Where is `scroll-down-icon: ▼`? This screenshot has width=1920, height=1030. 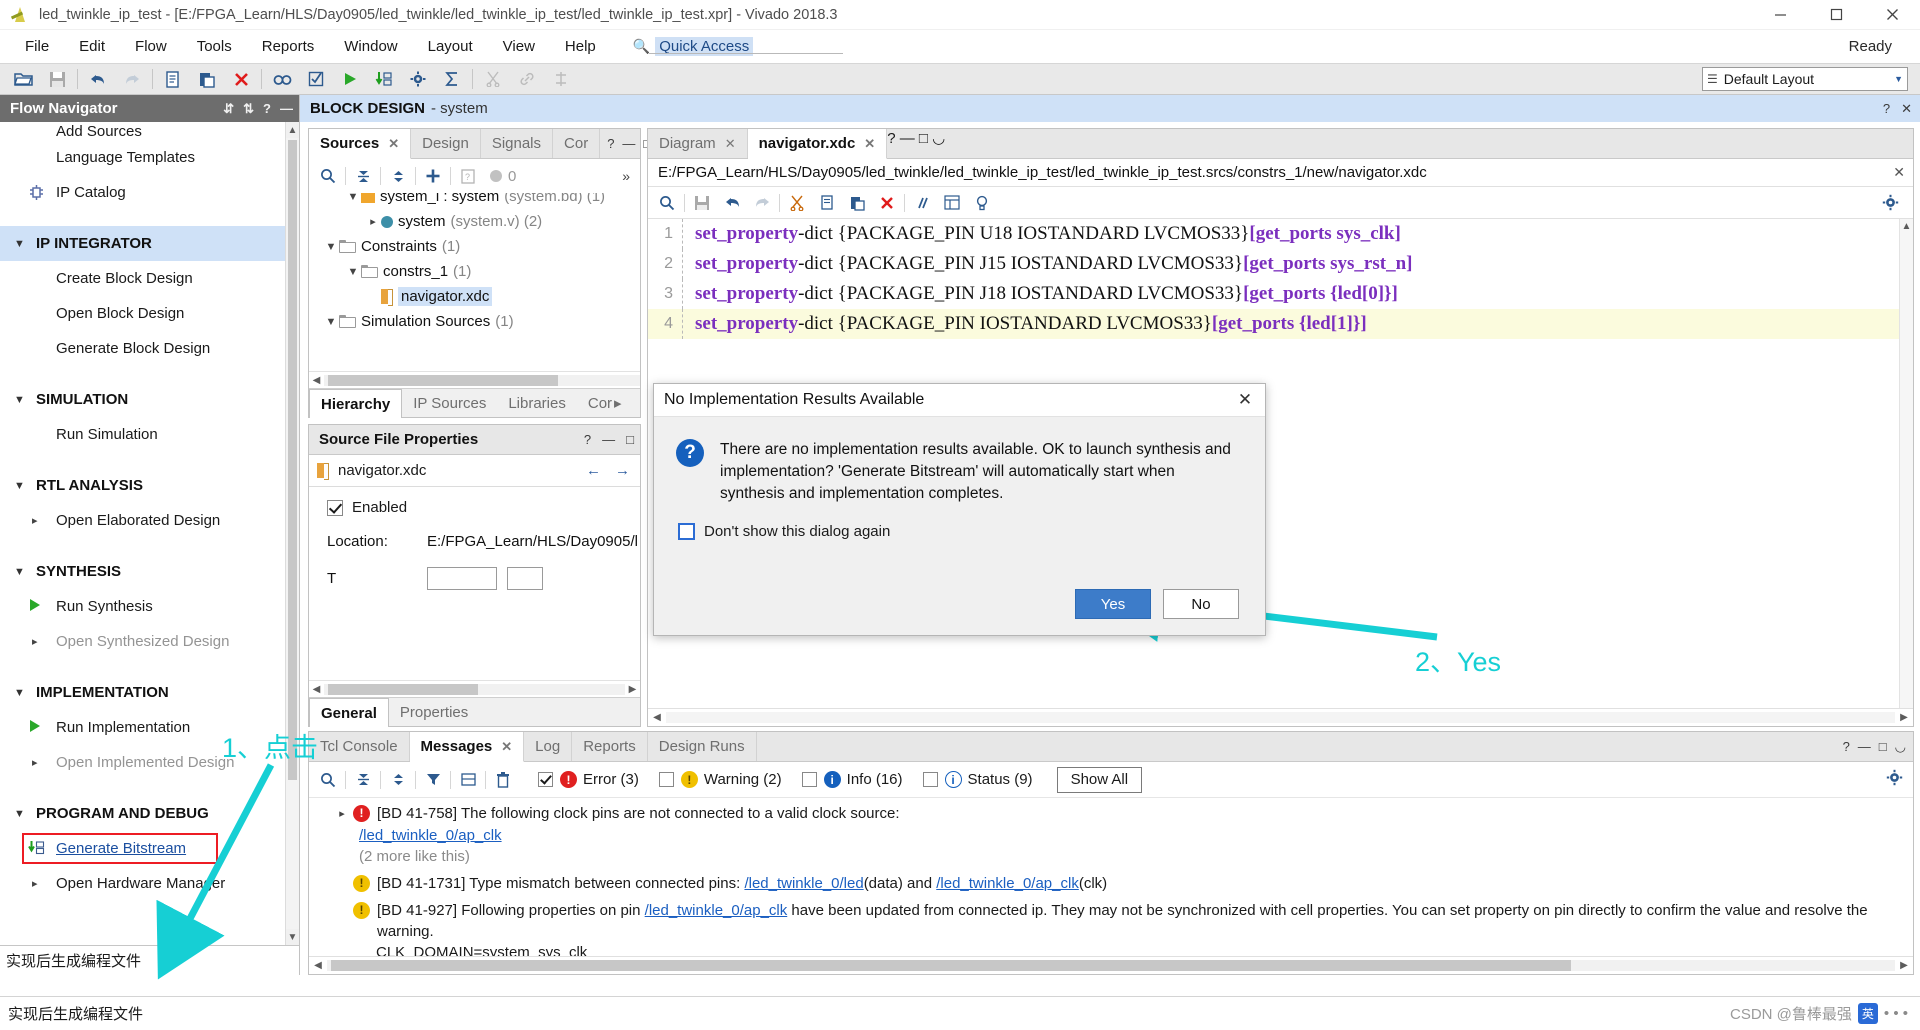
scroll-down-icon: ▼ is located at coordinates (292, 937).